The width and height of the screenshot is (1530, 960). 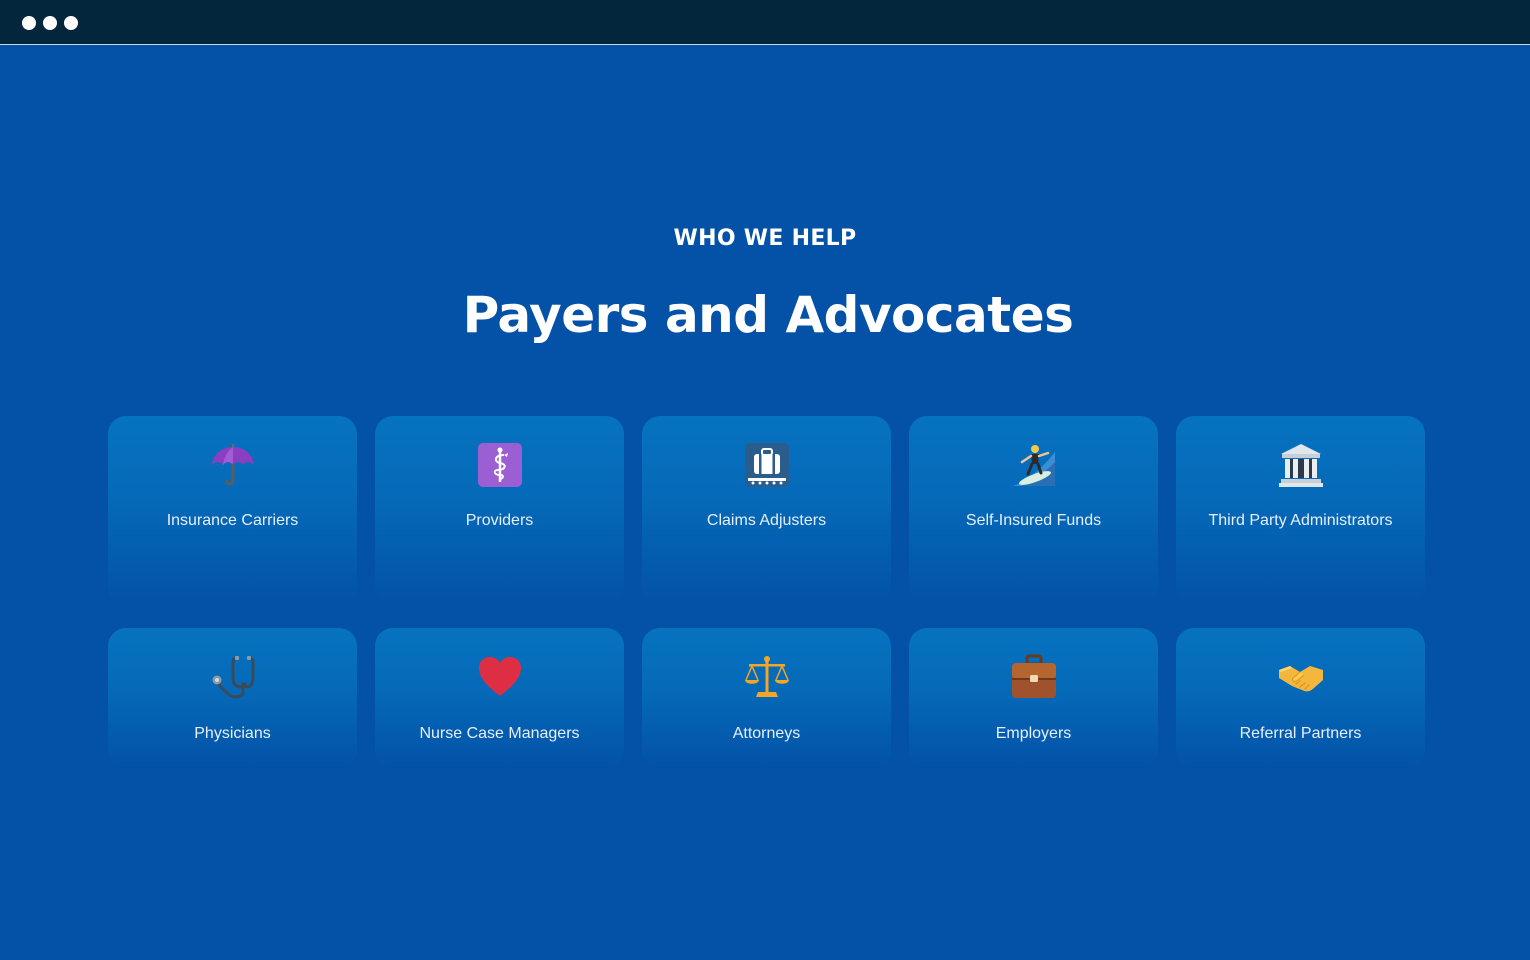 I want to click on section-title: Payers and Advocates, so click(x=768, y=315).